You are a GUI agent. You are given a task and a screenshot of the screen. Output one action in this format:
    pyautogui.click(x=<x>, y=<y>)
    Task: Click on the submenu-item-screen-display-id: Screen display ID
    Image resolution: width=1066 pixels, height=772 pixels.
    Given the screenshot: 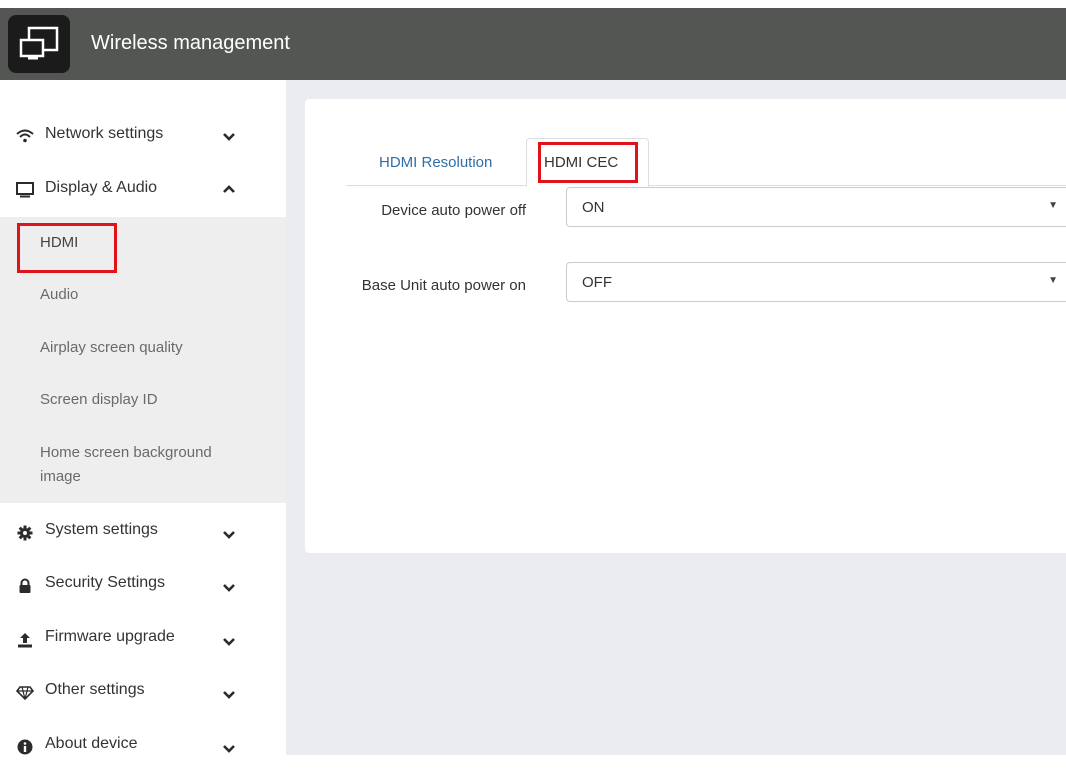 What is the action you would take?
    pyautogui.click(x=99, y=400)
    